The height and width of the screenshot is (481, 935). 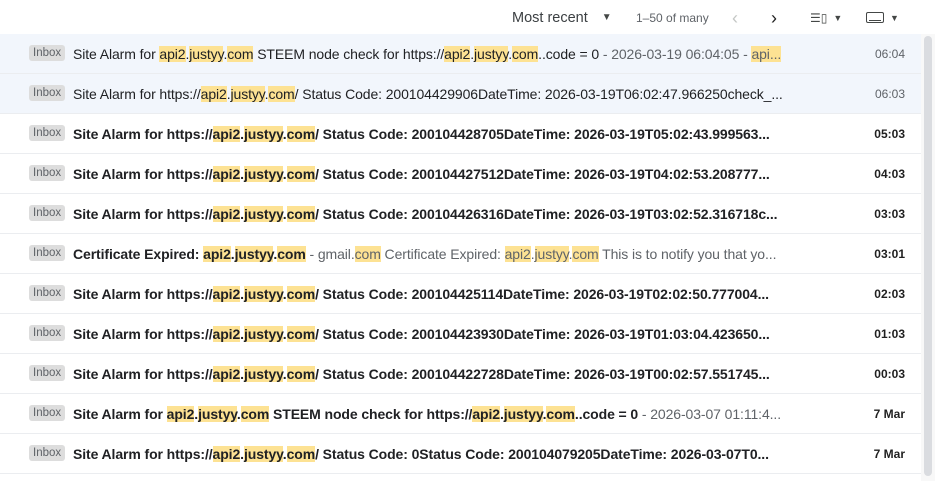 What do you see at coordinates (875, 17) in the screenshot?
I see `keyboard-icon` at bounding box center [875, 17].